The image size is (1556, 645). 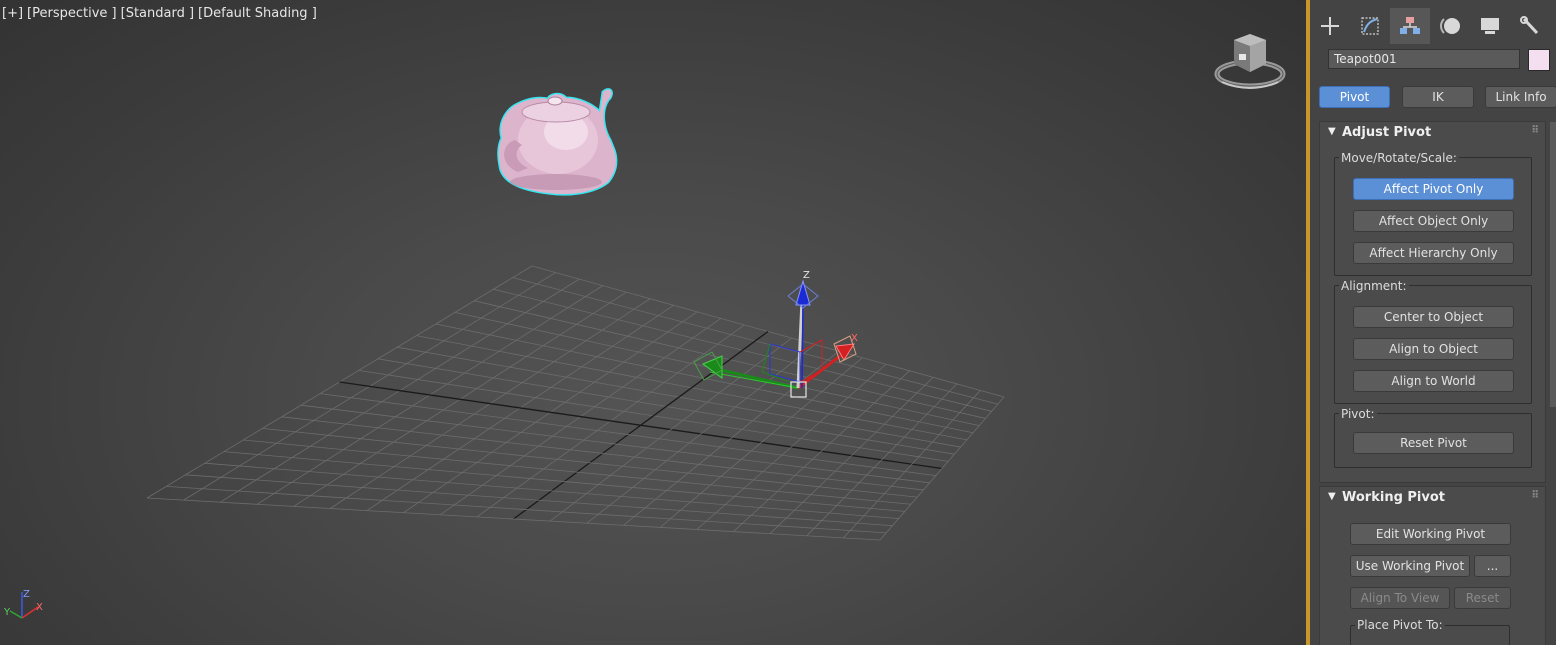 What do you see at coordinates (1433, 253) in the screenshot?
I see `affect-hierarchy-only-button: Affect Hierarchy Only` at bounding box center [1433, 253].